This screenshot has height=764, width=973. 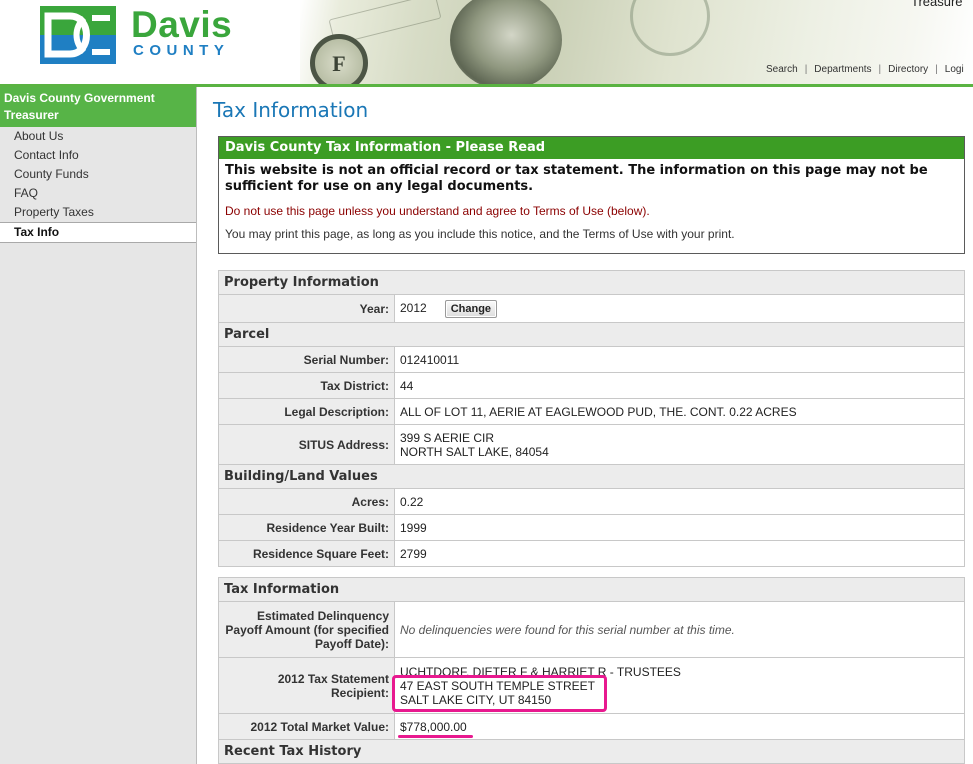 I want to click on situs-address-cell: 399 S AERIE CIR NORTH SALT LAKE, 84054, so click(x=679, y=444).